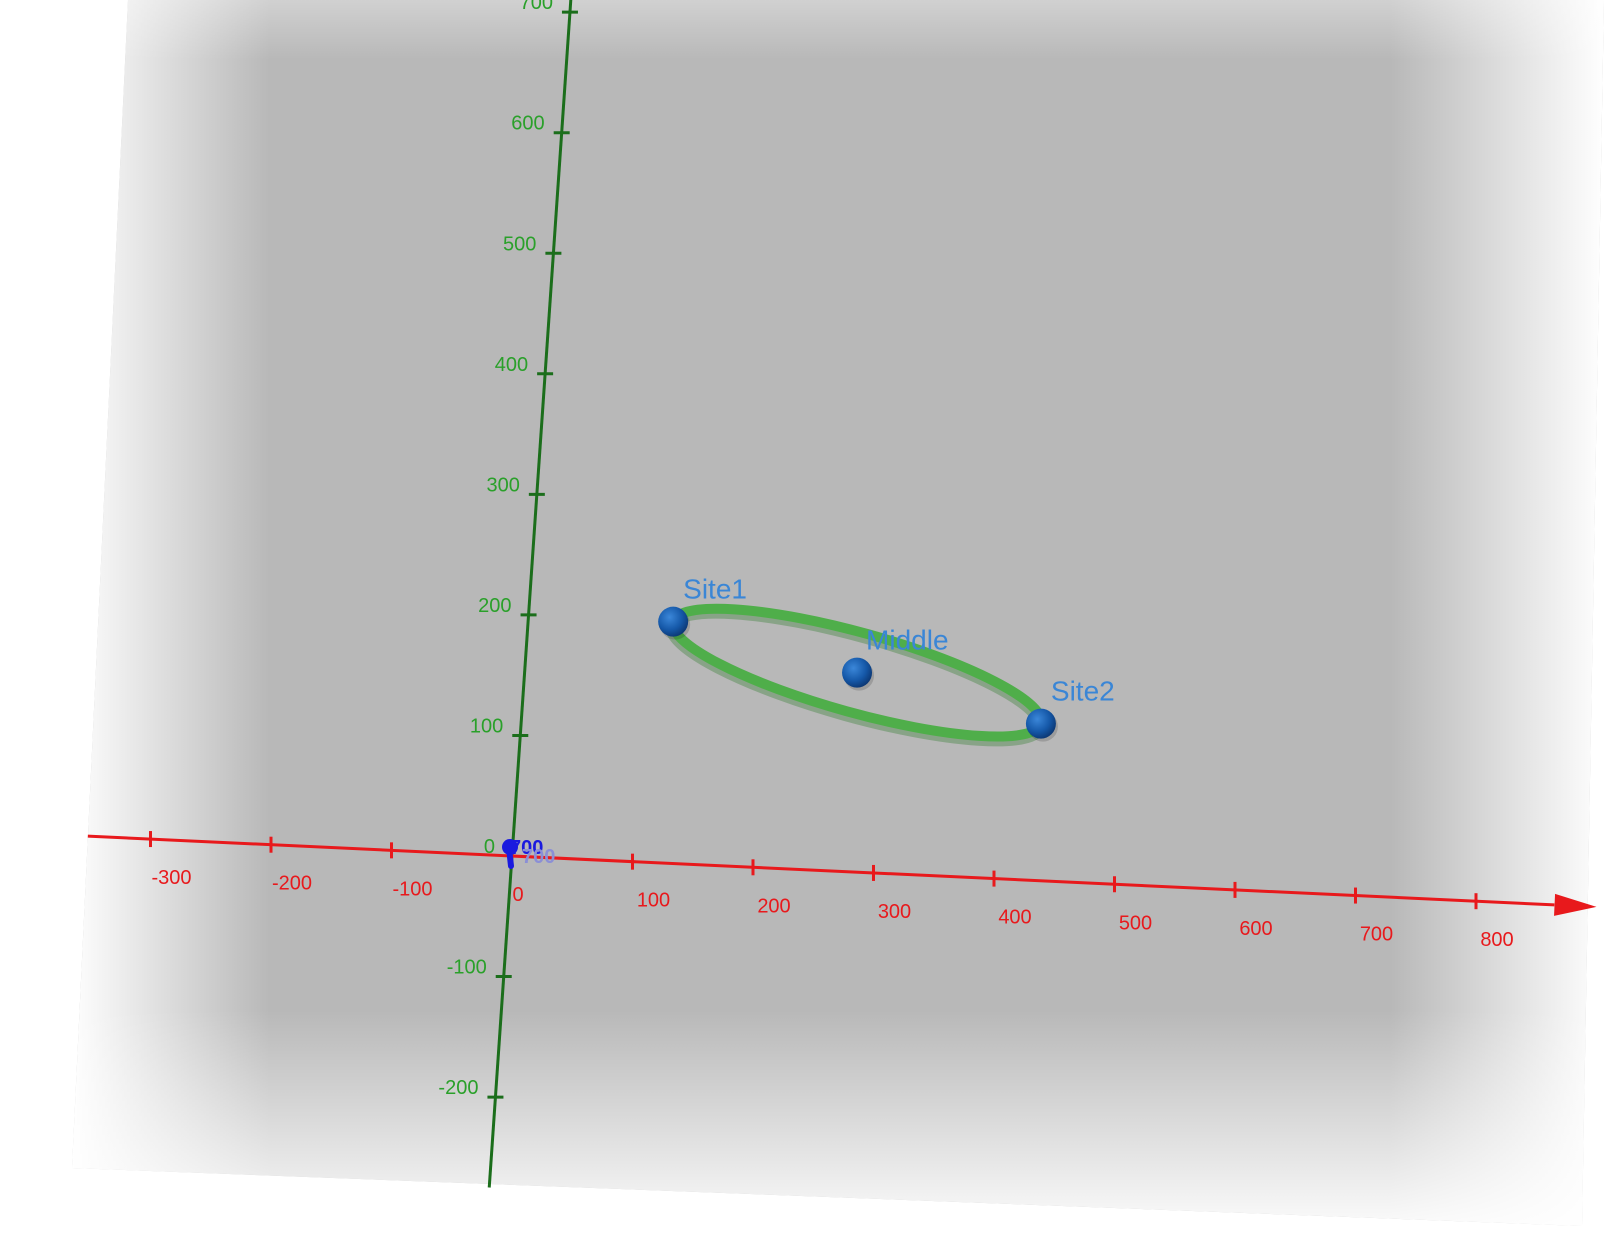  What do you see at coordinates (1496, 940) in the screenshot?
I see `x-axis-tick-label: 800` at bounding box center [1496, 940].